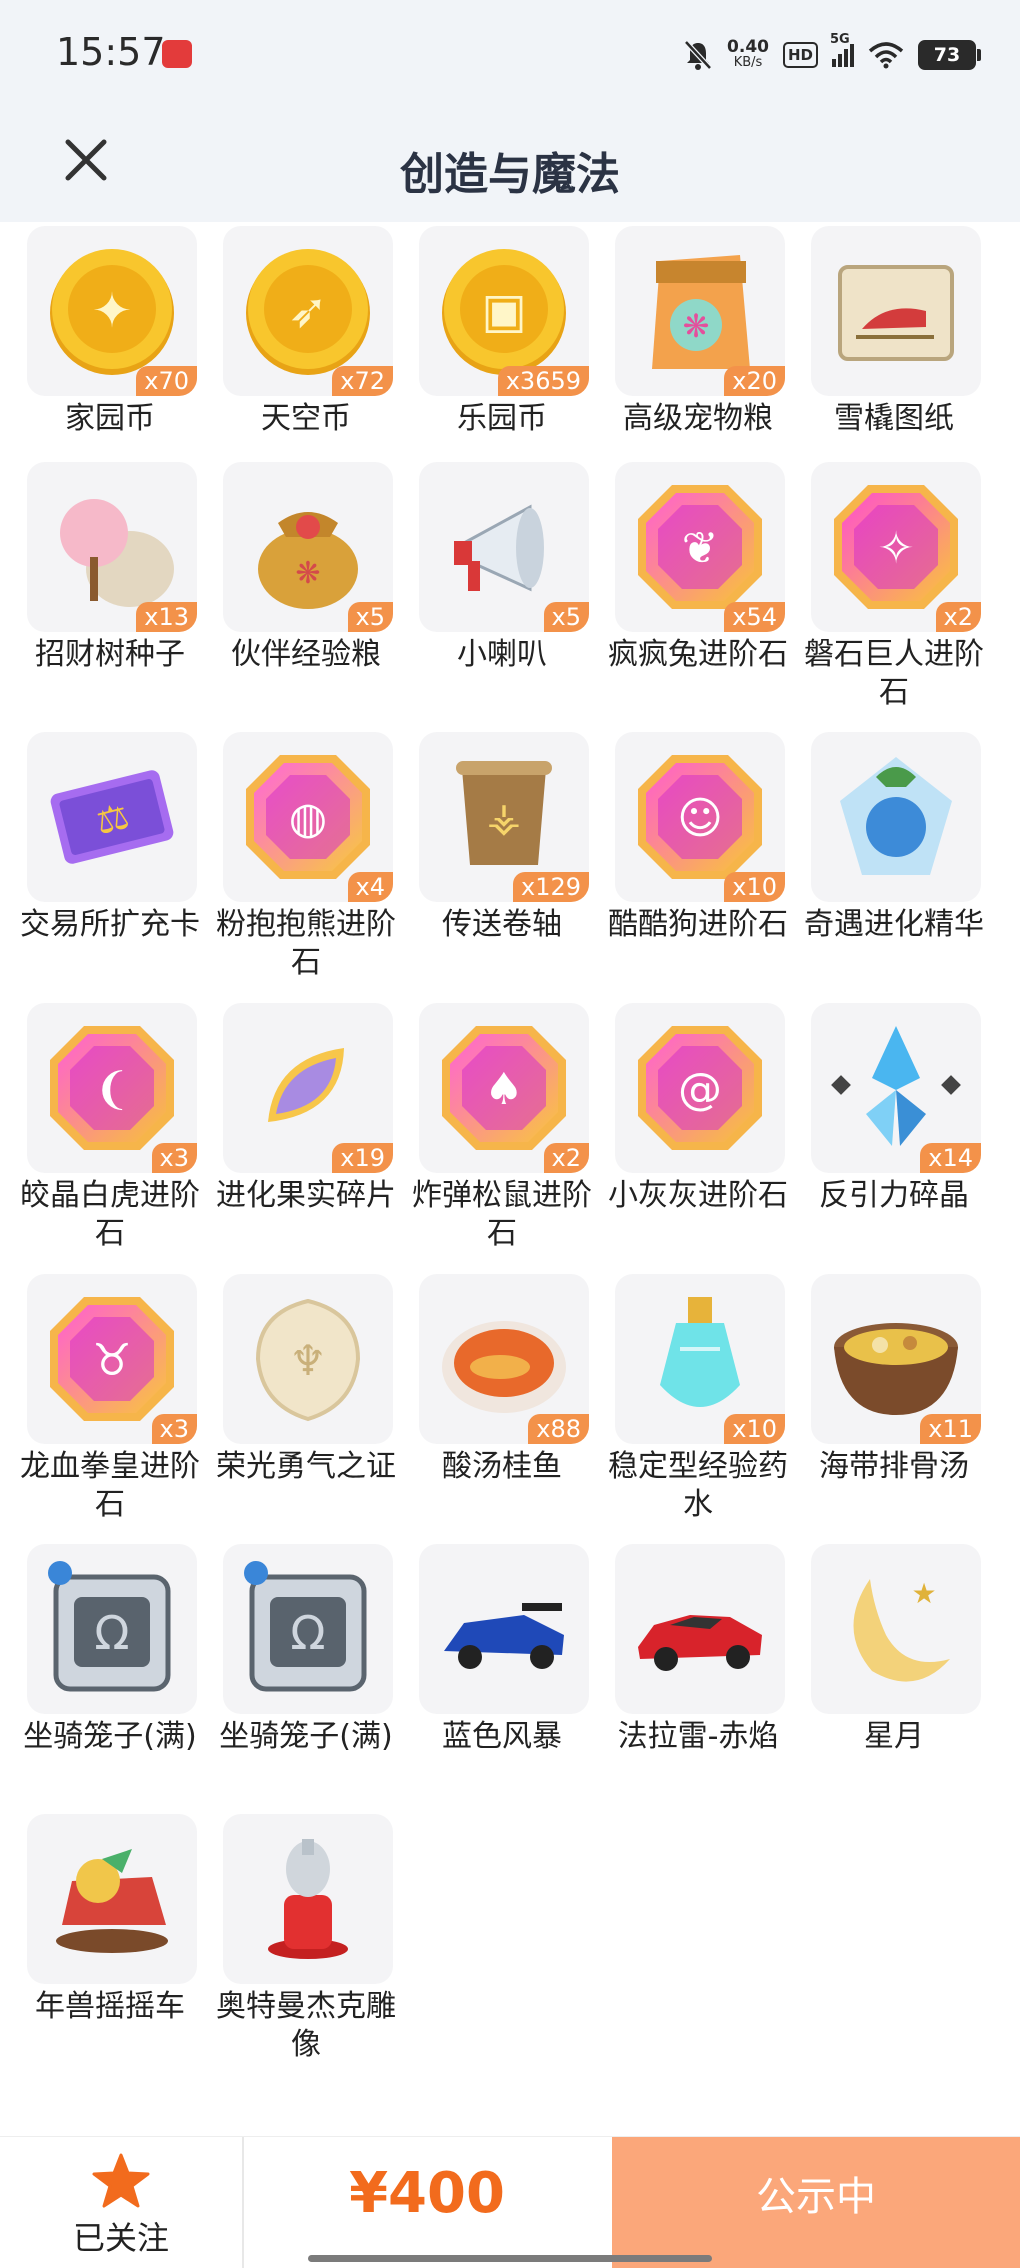 The image size is (1020, 2268). I want to click on item-card: x13, so click(112, 547).